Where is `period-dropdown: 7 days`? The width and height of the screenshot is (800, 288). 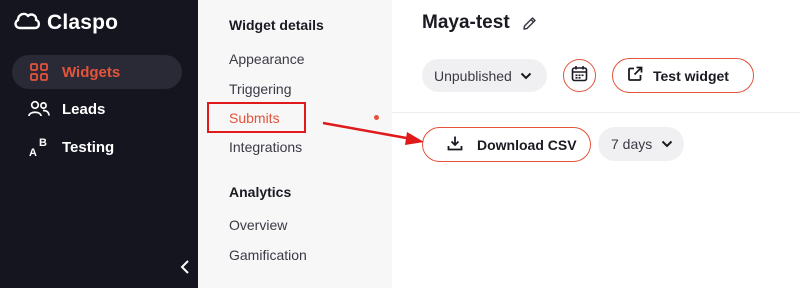 period-dropdown: 7 days is located at coordinates (641, 144).